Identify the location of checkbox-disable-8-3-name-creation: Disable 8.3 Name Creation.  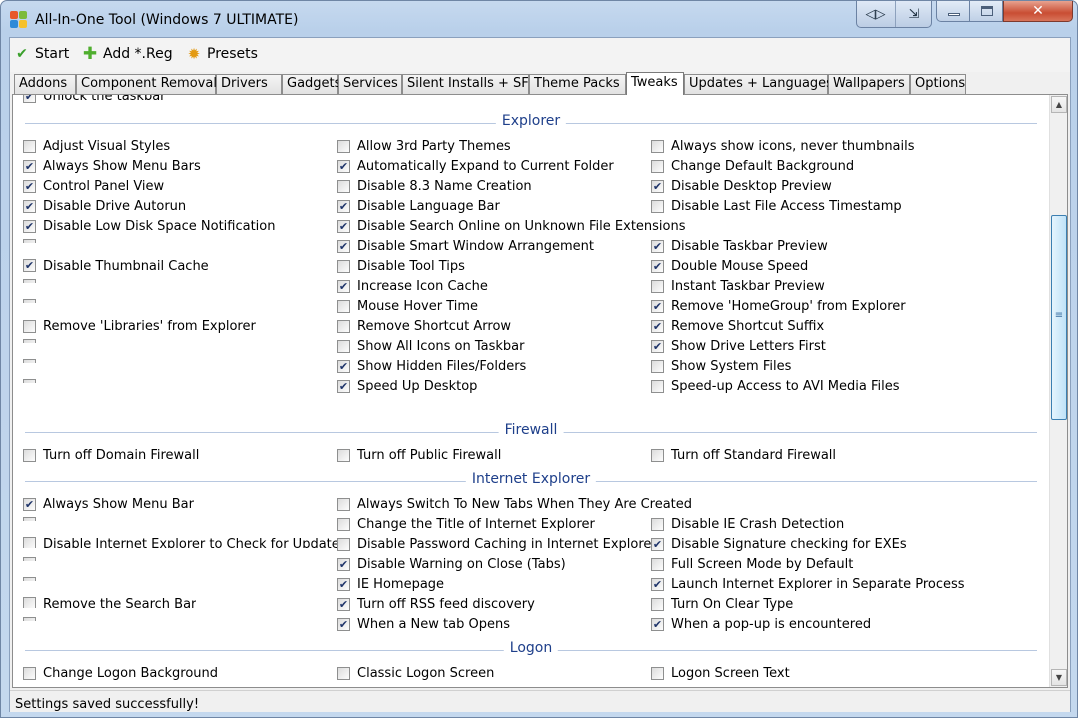
(434, 186).